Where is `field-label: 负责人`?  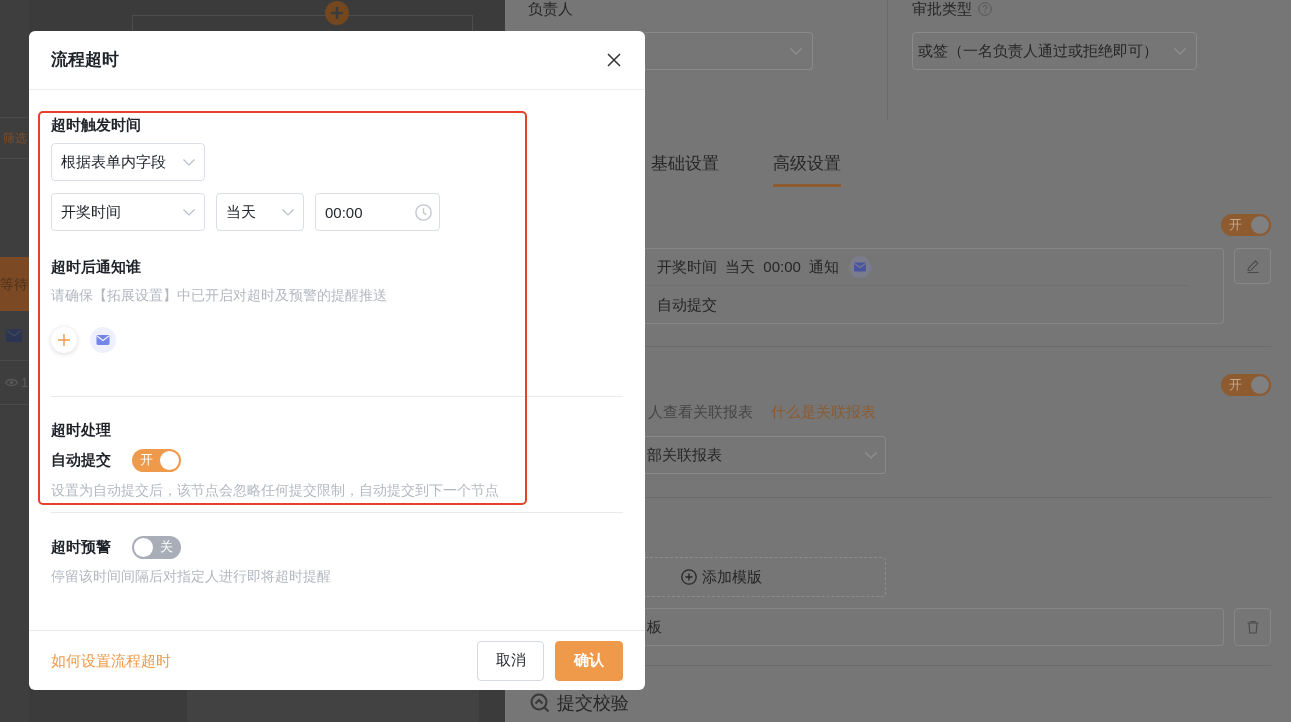
field-label: 负责人 is located at coordinates (551, 9).